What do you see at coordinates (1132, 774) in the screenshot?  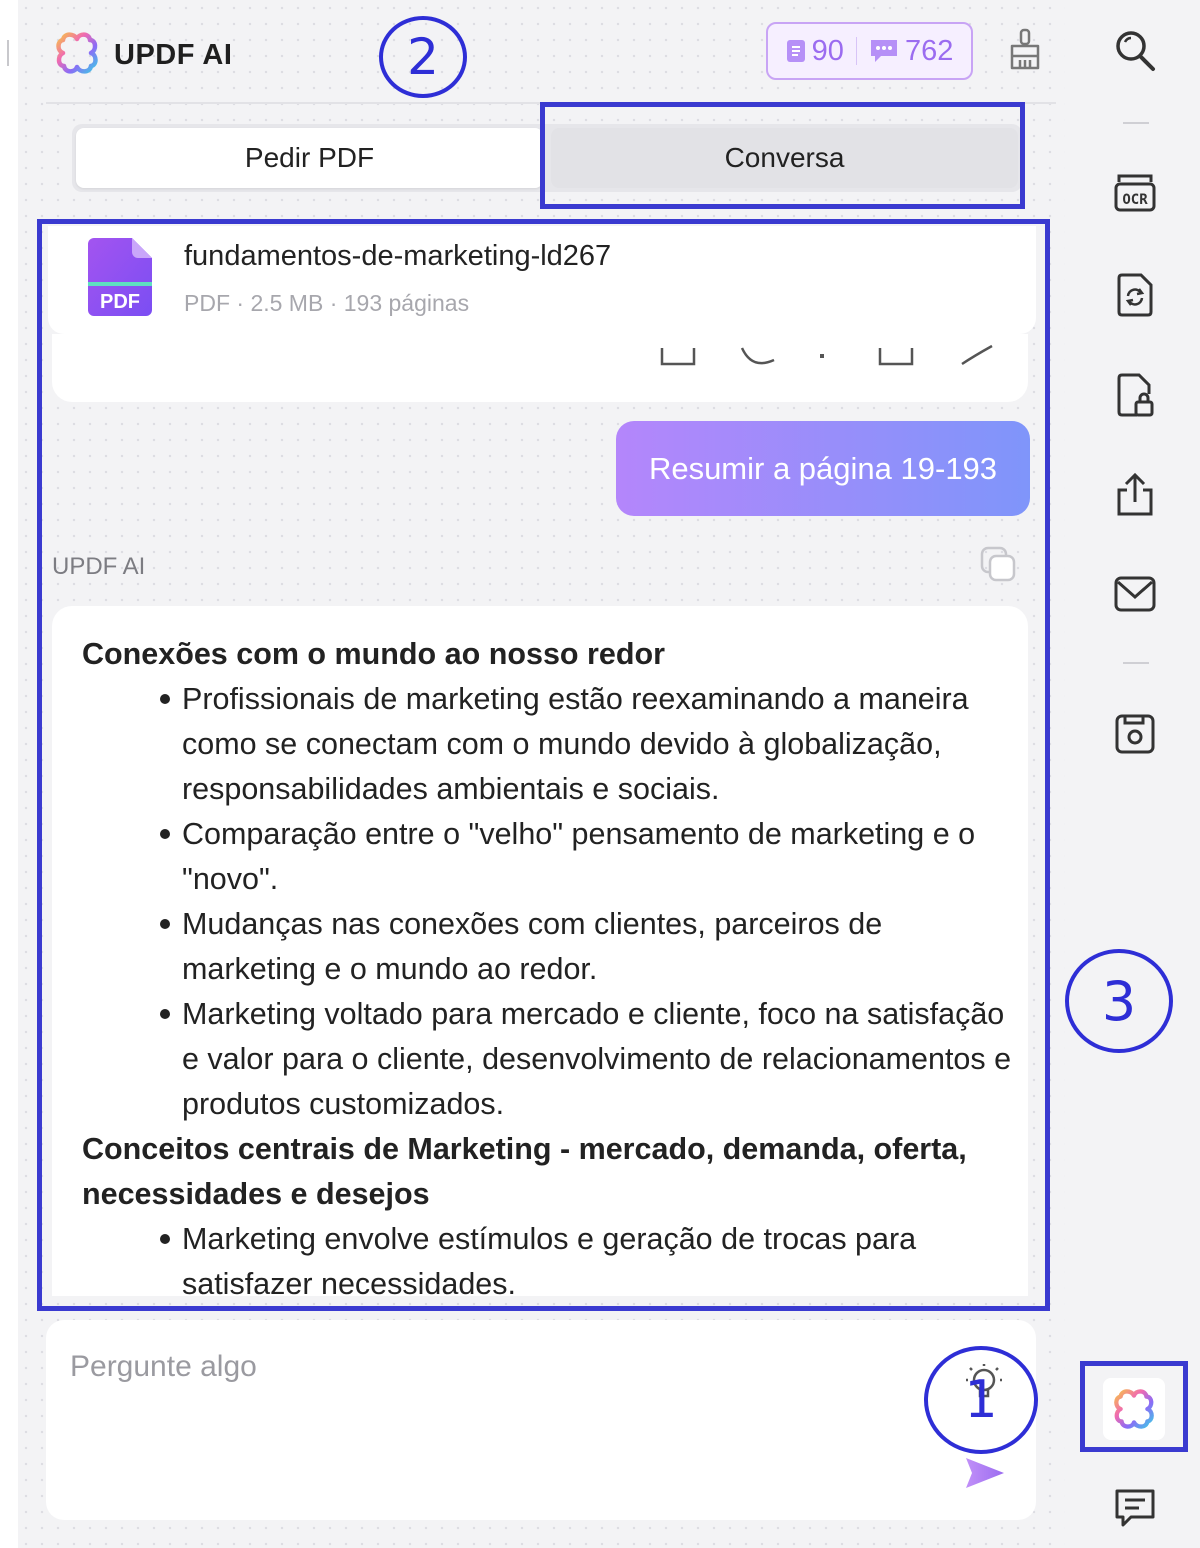 I see `right-toolbar: OCR` at bounding box center [1132, 774].